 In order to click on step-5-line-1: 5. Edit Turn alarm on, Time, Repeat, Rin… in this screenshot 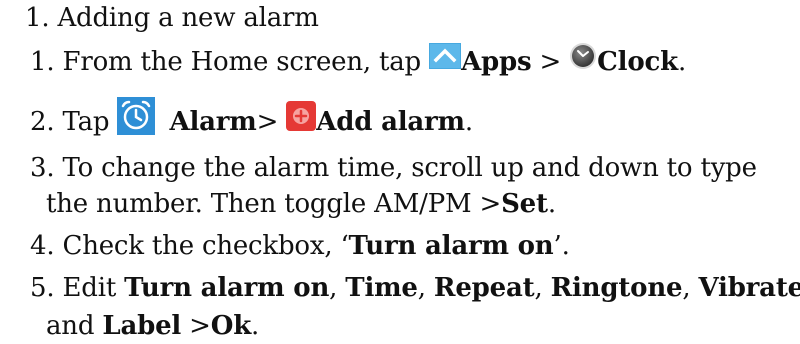, I will do `click(415, 288)`.